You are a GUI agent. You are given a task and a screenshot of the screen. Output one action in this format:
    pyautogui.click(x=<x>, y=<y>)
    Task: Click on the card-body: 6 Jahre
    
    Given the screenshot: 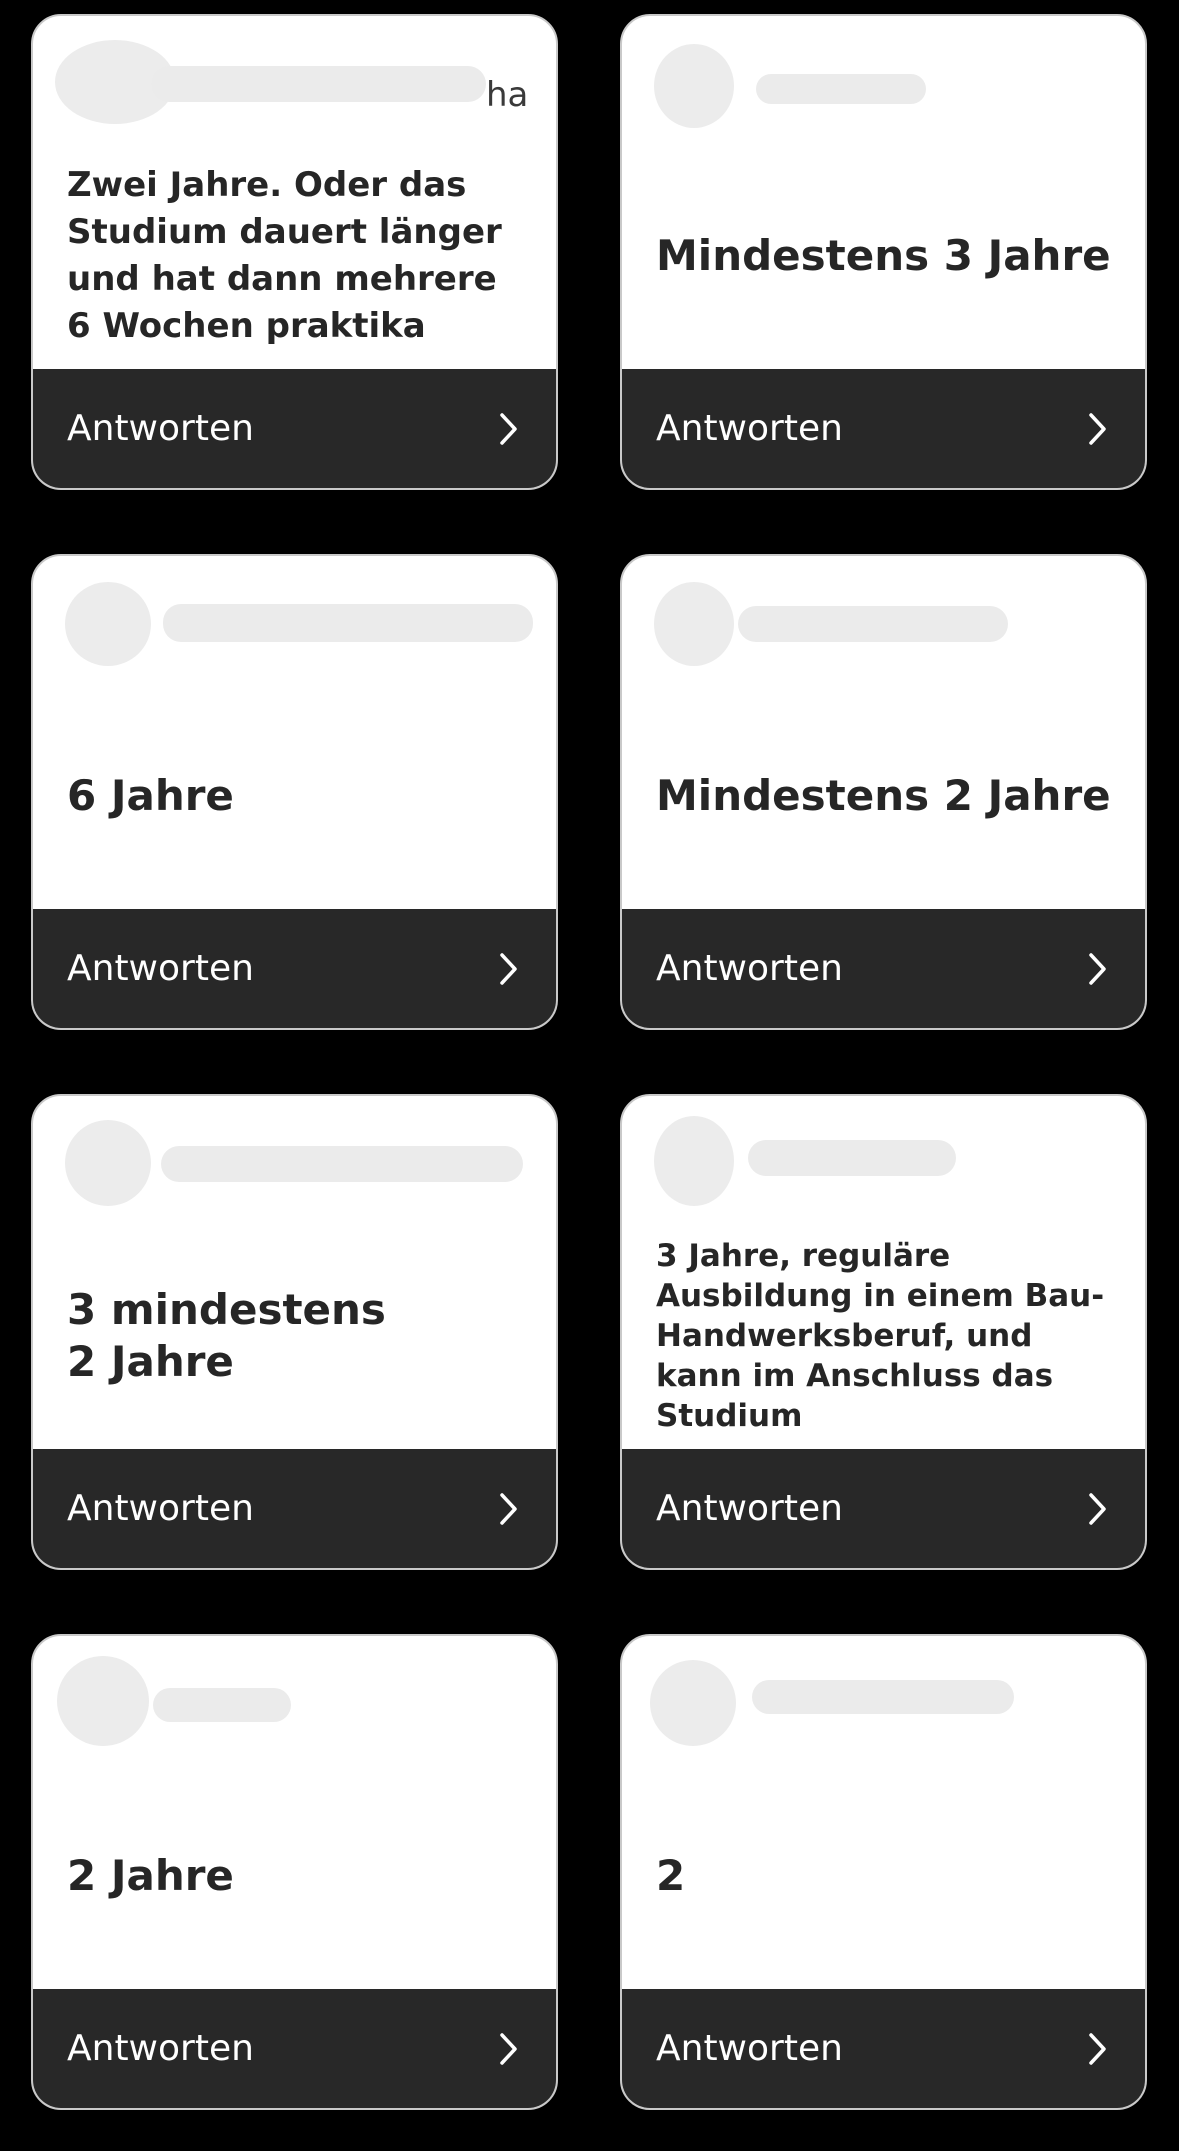 What is the action you would take?
    pyautogui.click(x=294, y=796)
    